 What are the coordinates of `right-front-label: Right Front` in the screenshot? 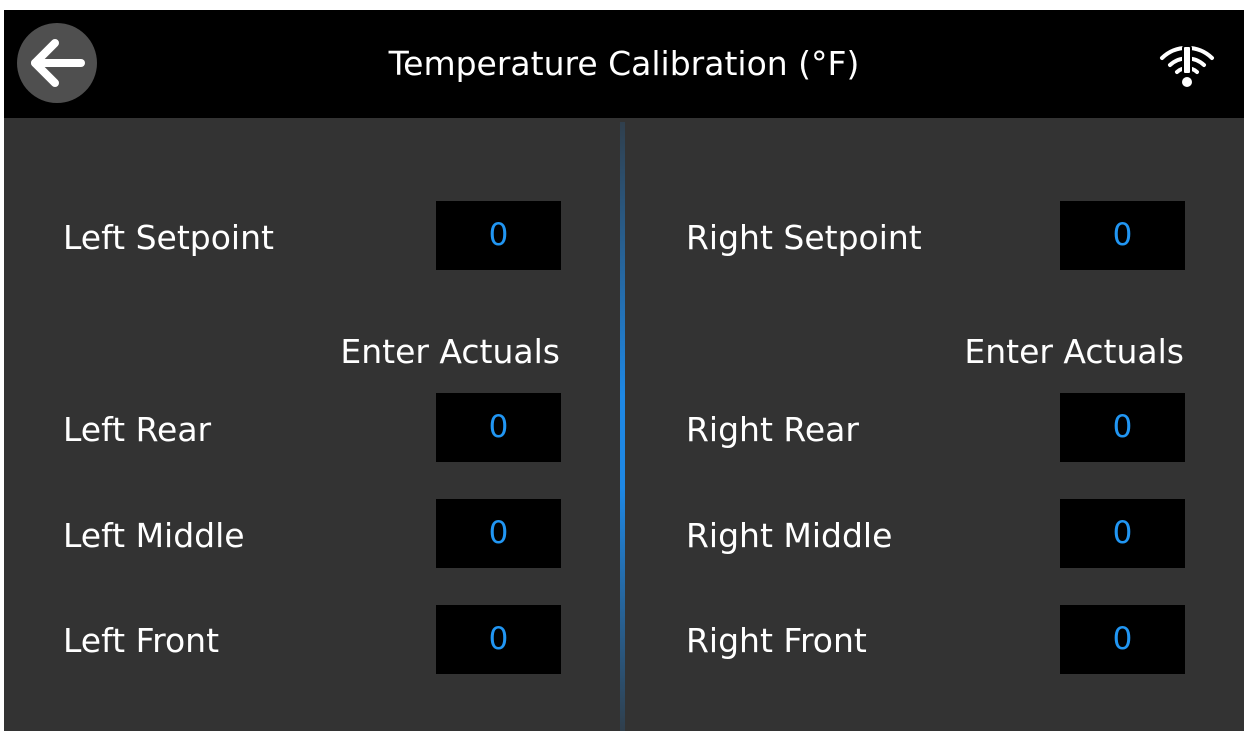 It's located at (776, 640).